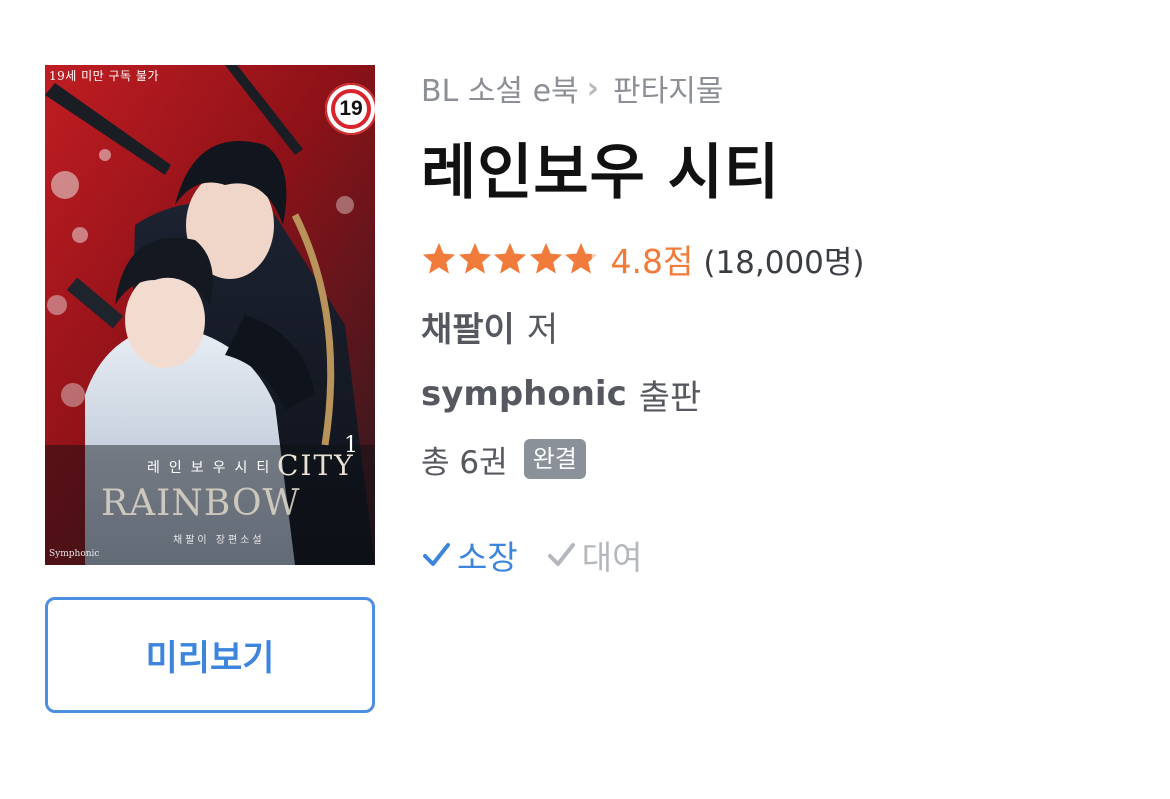 This screenshot has height=799, width=1170. What do you see at coordinates (500, 88) in the screenshot?
I see `breadcrumb-category: BL 소설 e북` at bounding box center [500, 88].